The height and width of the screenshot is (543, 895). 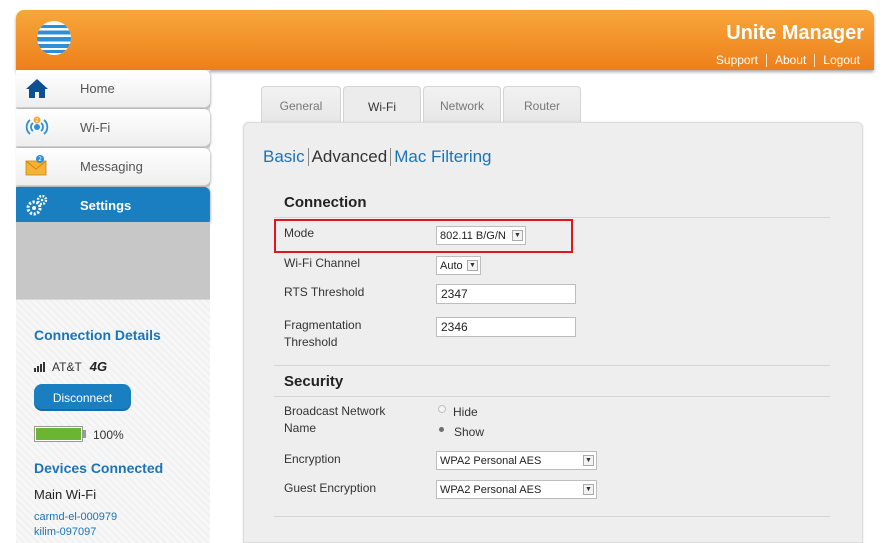 I want to click on app-header: Unite Manager Support About Logout, so click(x=445, y=40).